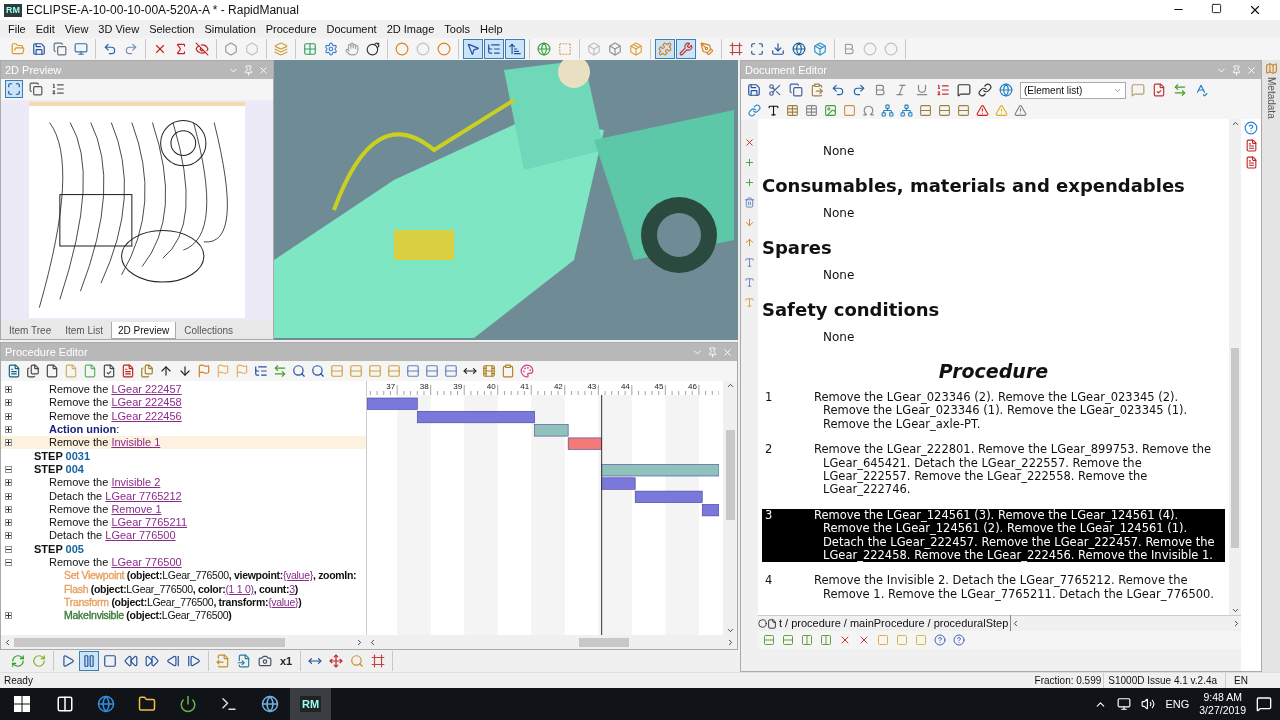 The image size is (1280, 720). Describe the element at coordinates (84, 429) in the screenshot. I see `tree-item-label: Action union:` at that location.